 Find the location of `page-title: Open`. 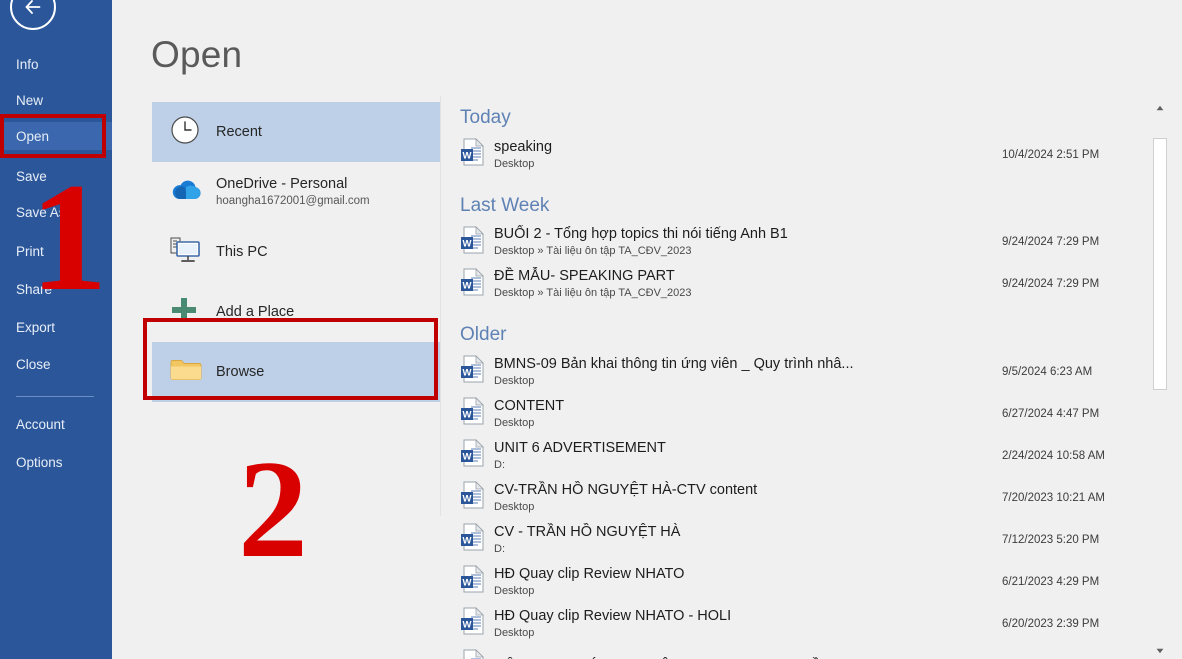

page-title: Open is located at coordinates (197, 54).